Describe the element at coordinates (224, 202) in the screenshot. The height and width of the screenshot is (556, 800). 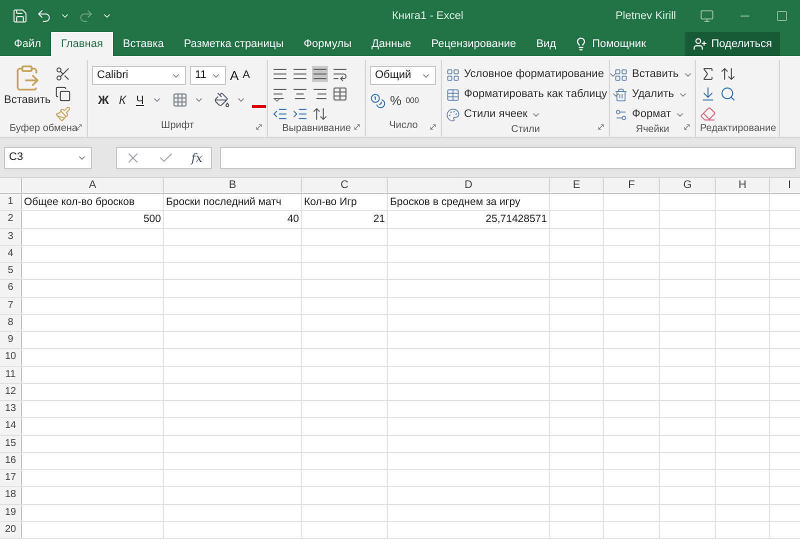
I see `table-cell-text: Броски последний матч` at that location.